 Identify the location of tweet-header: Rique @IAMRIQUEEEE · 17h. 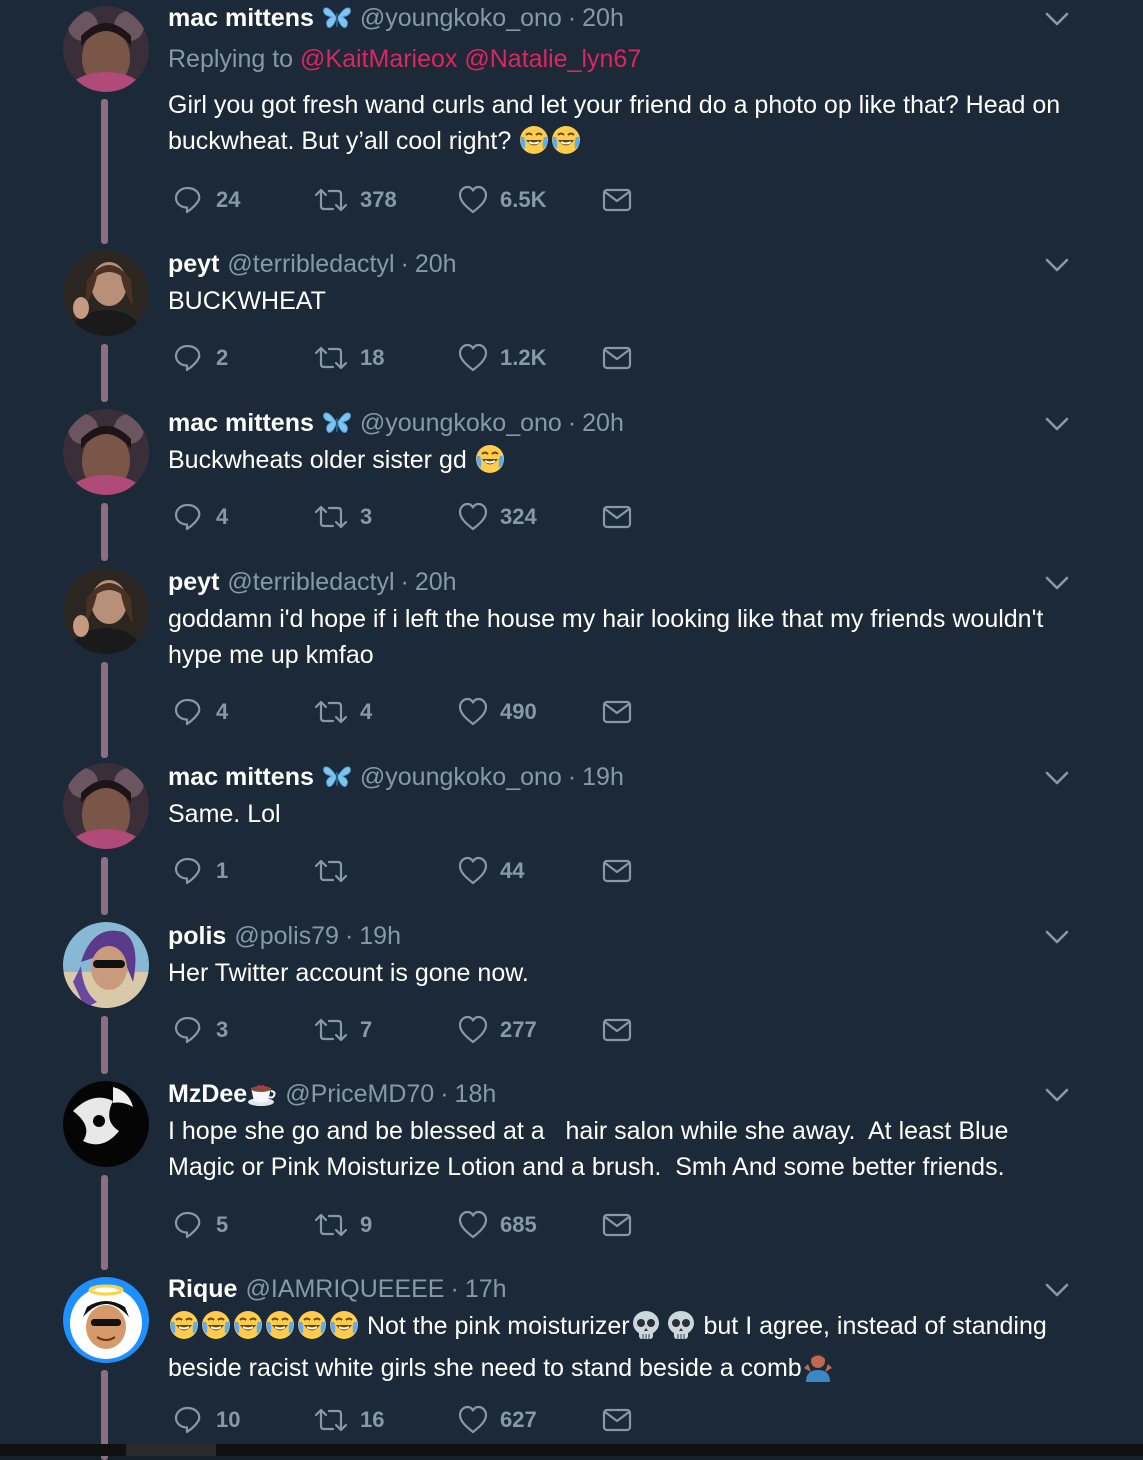
(337, 1289).